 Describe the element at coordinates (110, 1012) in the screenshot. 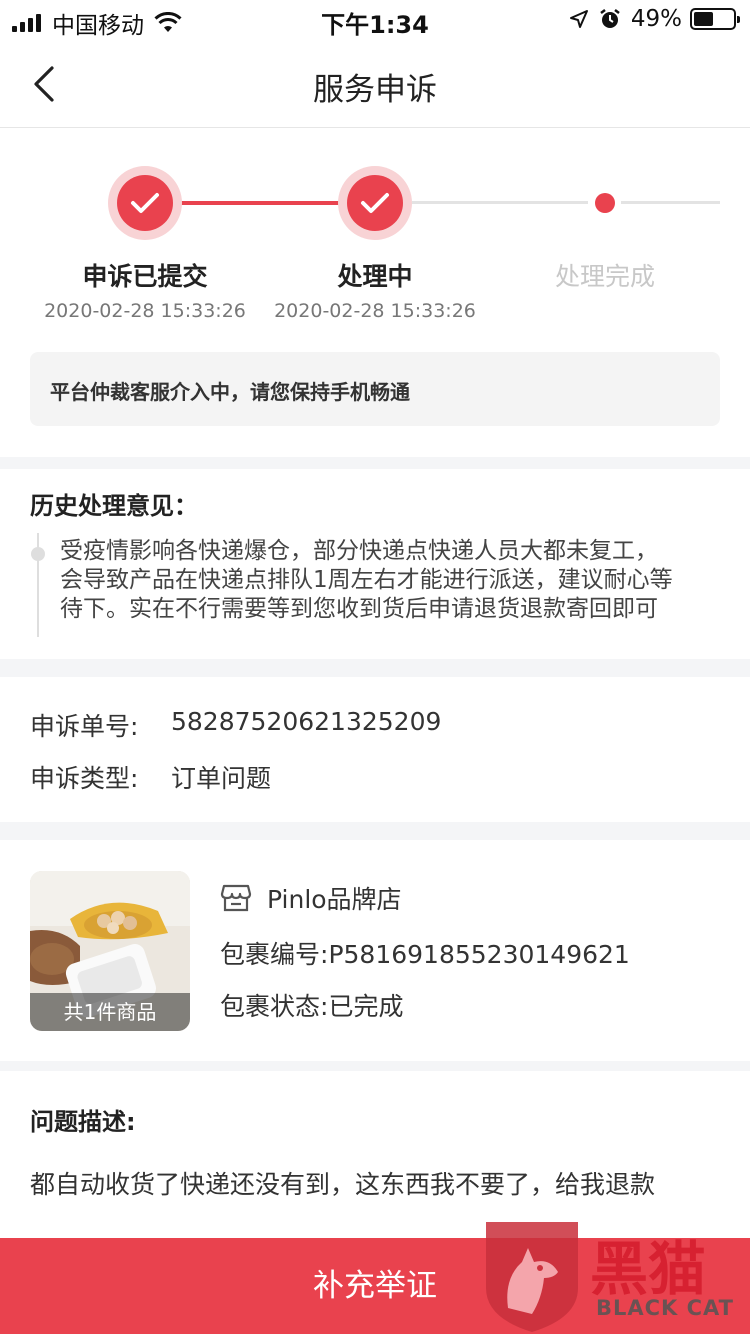

I see `thumbnail-caption: 共1件商品` at that location.